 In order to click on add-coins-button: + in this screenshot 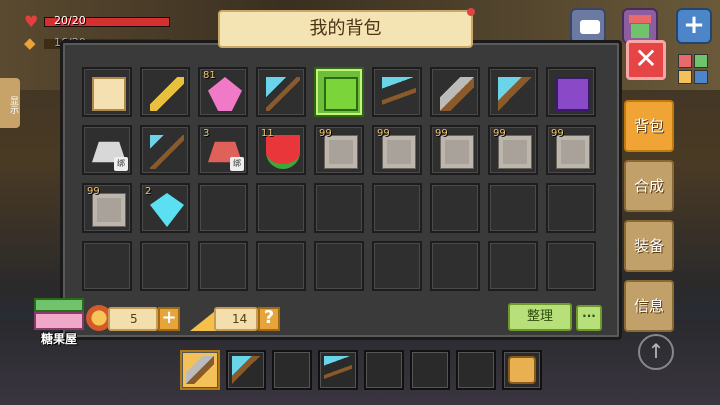, I will do `click(169, 319)`.